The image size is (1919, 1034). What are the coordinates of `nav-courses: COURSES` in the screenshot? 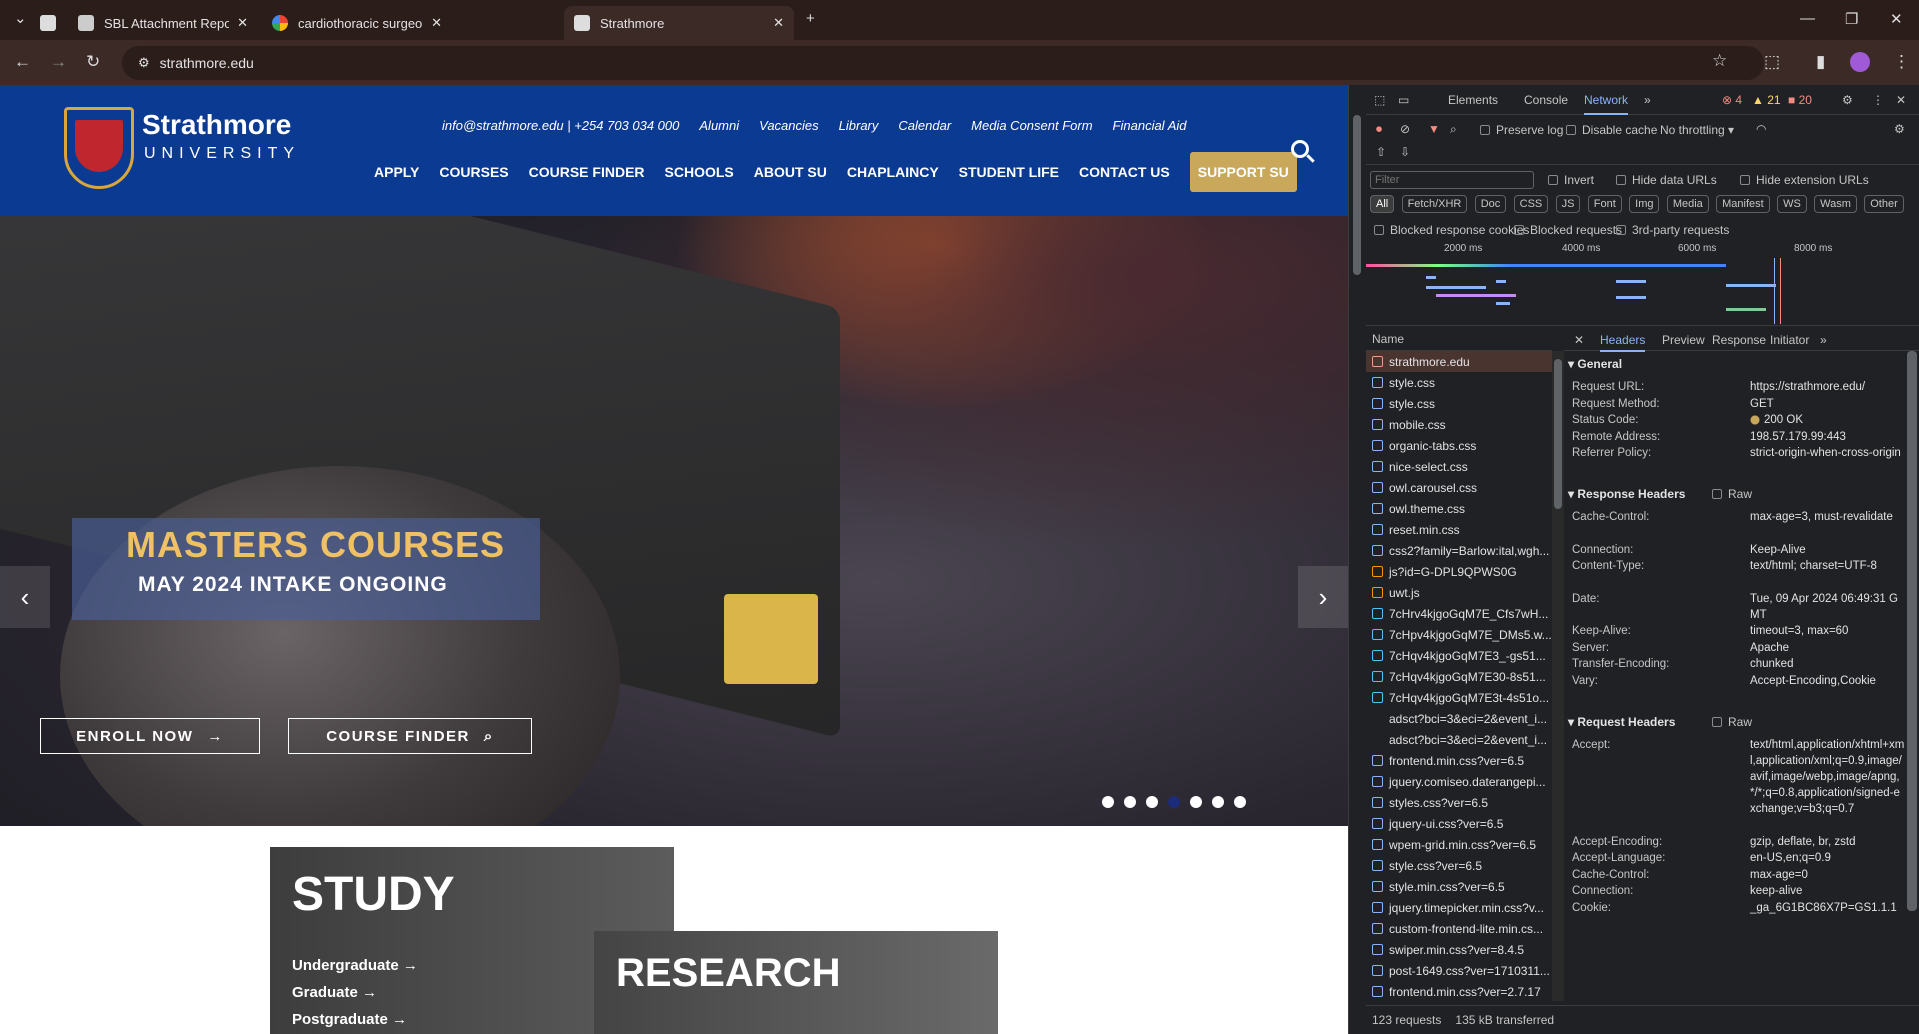 It's located at (473, 172).